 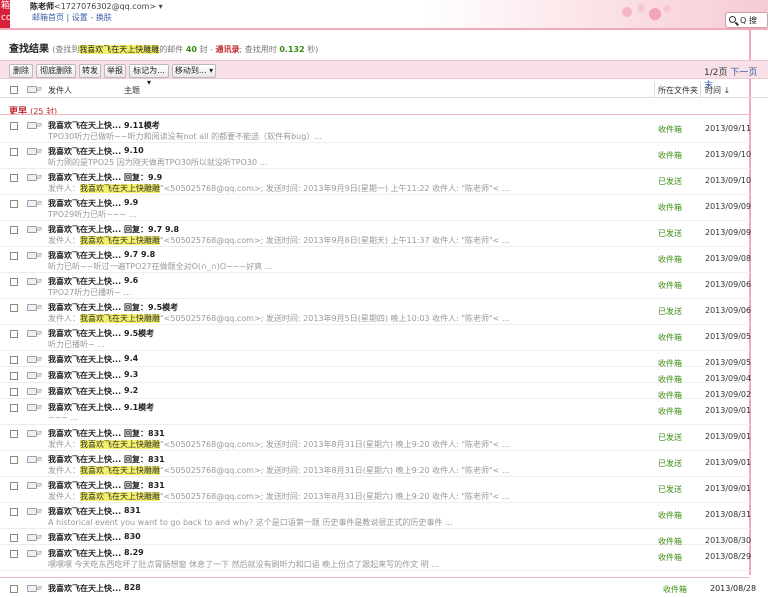 What do you see at coordinates (105, 6) in the screenshot?
I see `account-email: <1727076302@qq.com>` at bounding box center [105, 6].